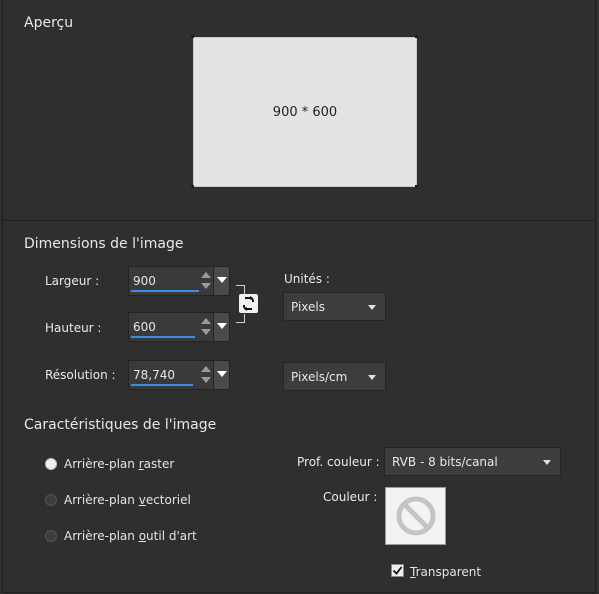 The image size is (599, 594). What do you see at coordinates (73, 328) in the screenshot?
I see `height-label: Hauteur :` at bounding box center [73, 328].